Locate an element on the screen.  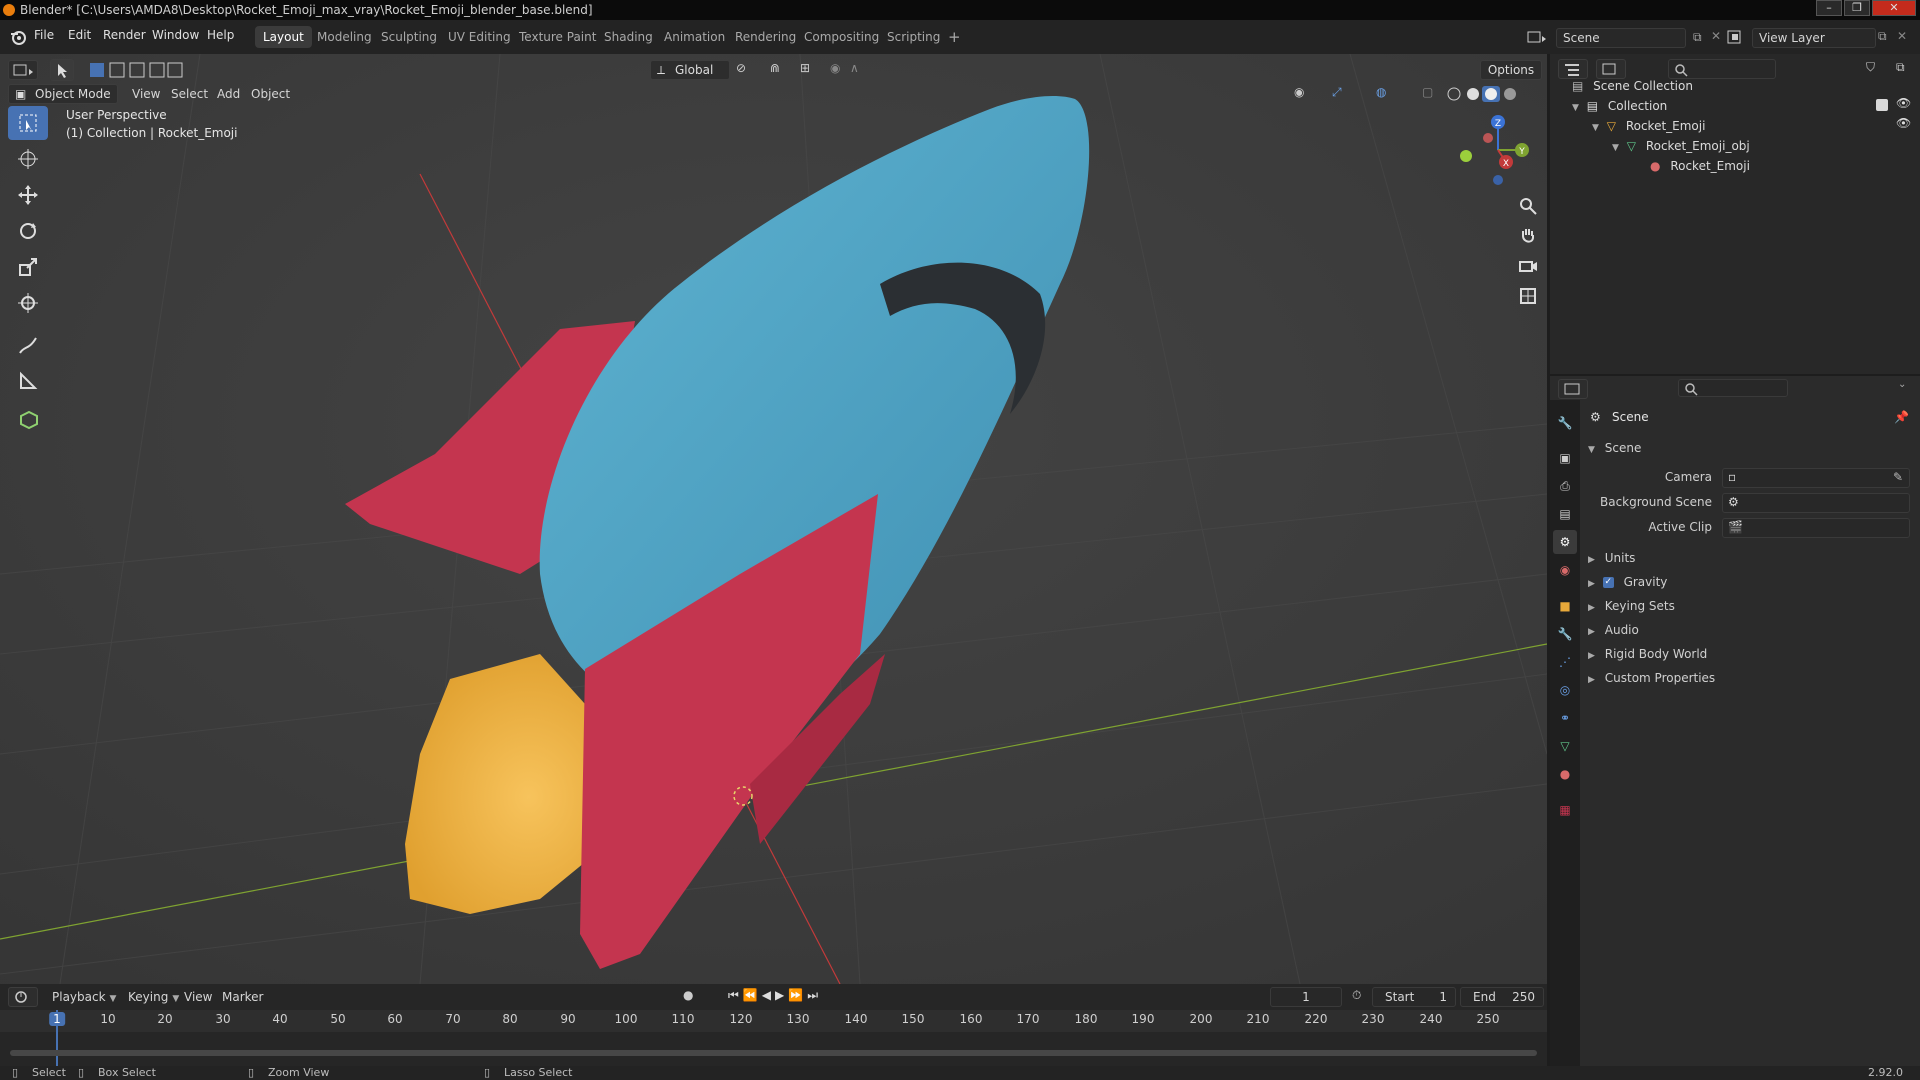
properties-search-input is located at coordinates (1733, 388).